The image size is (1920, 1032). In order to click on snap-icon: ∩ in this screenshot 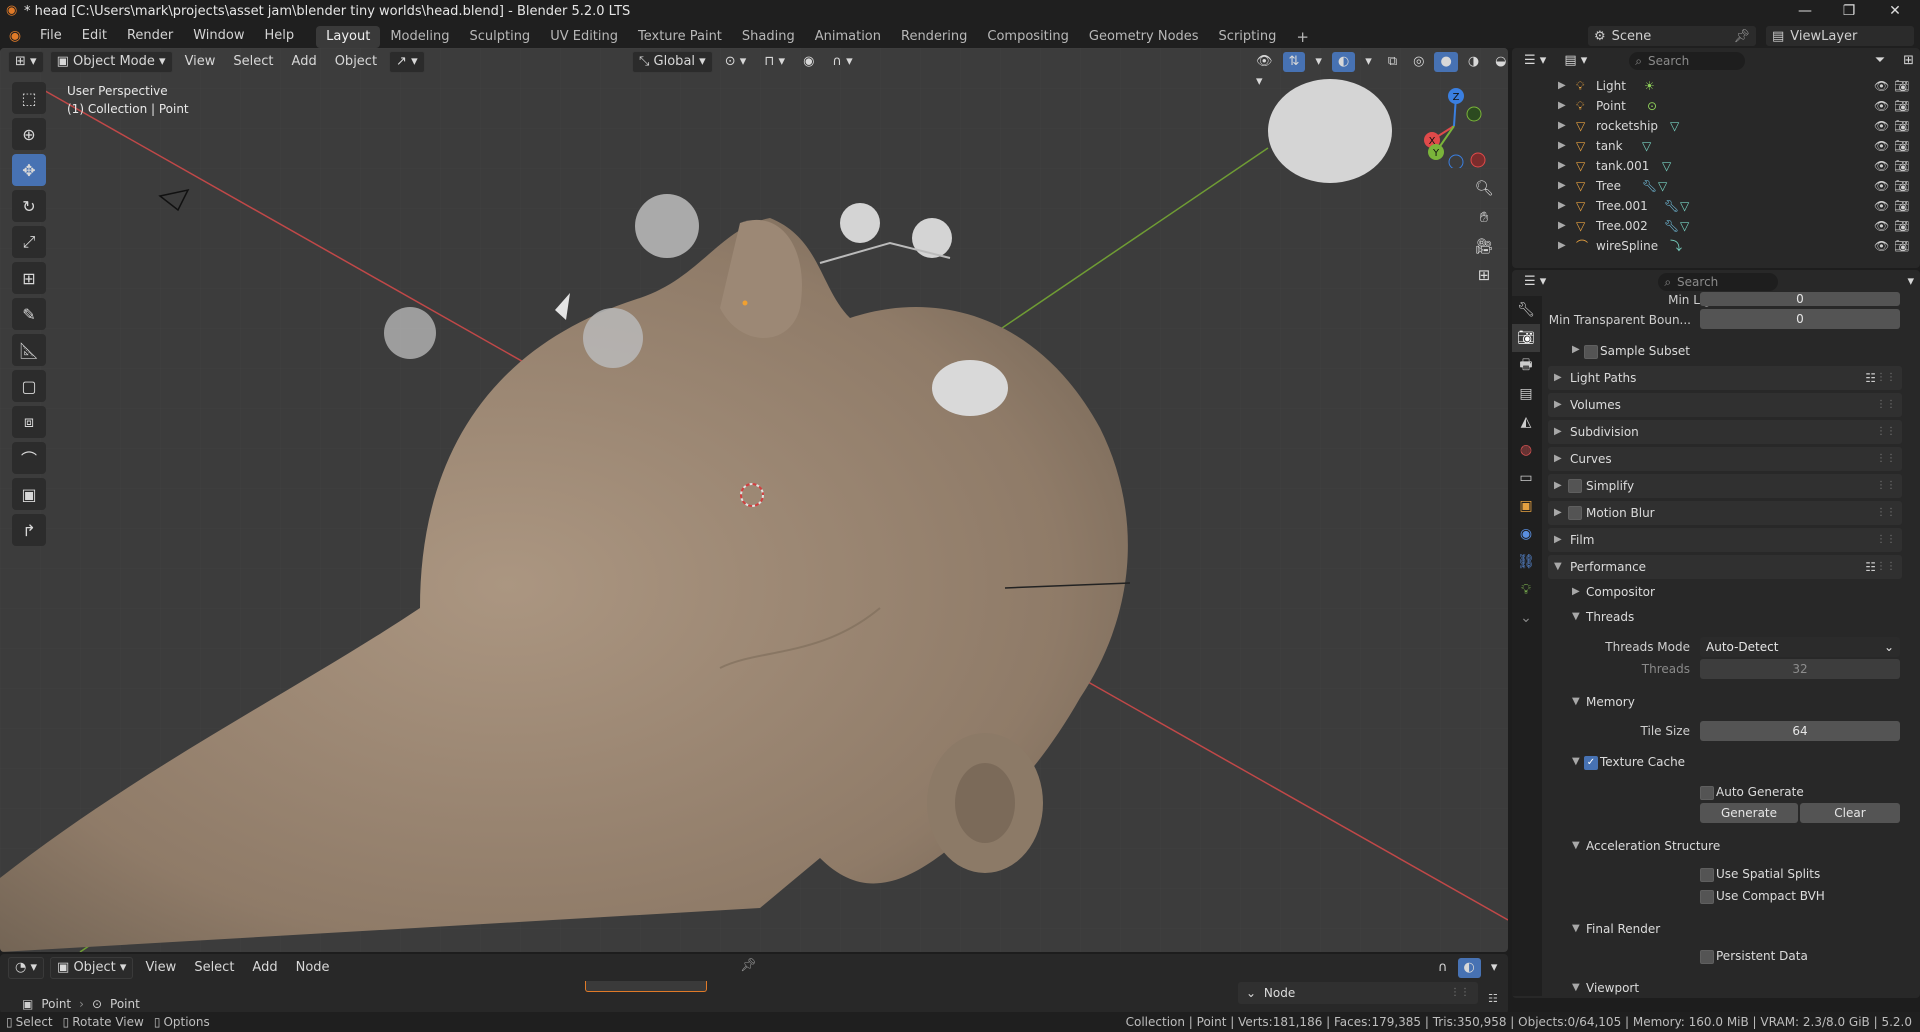, I will do `click(1443, 968)`.